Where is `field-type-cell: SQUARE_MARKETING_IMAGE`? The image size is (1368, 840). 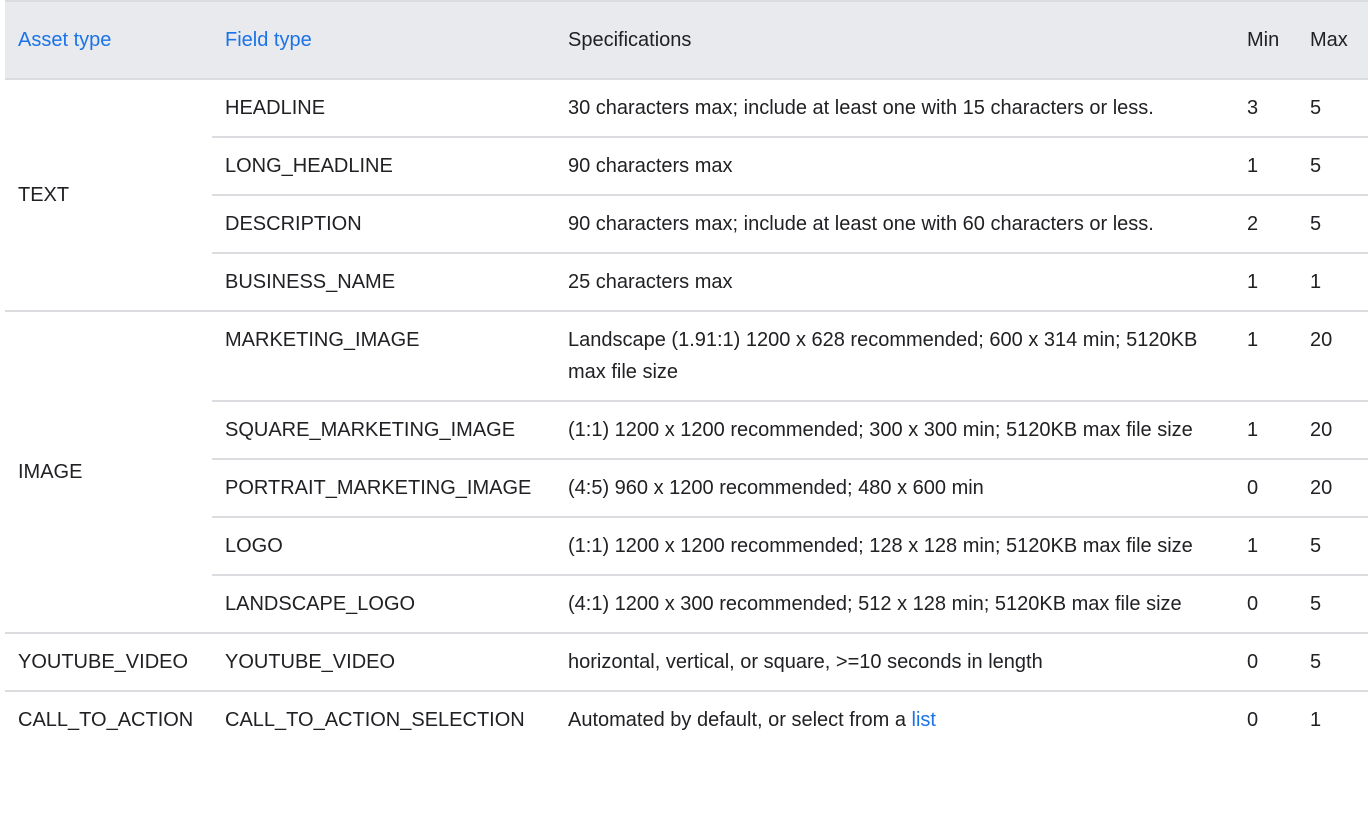 field-type-cell: SQUARE_MARKETING_IMAGE is located at coordinates (383, 430).